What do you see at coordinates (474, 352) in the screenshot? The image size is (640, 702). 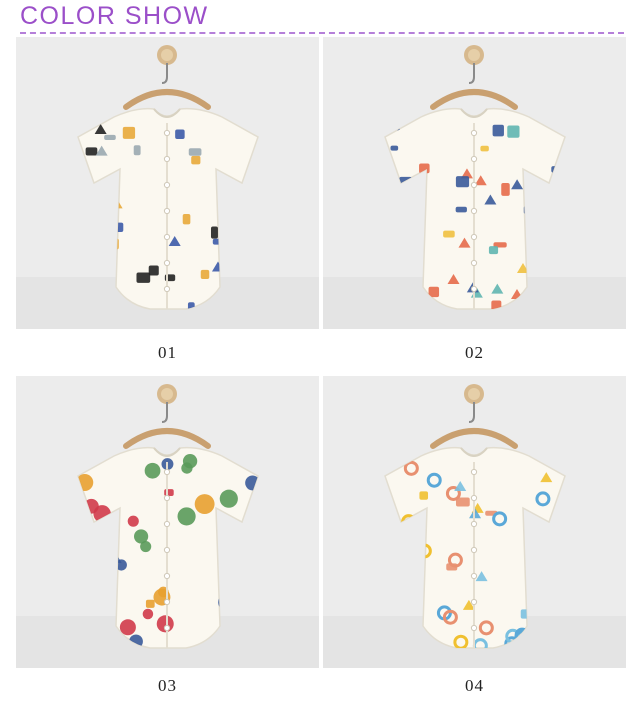 I see `product-label-2: 02` at bounding box center [474, 352].